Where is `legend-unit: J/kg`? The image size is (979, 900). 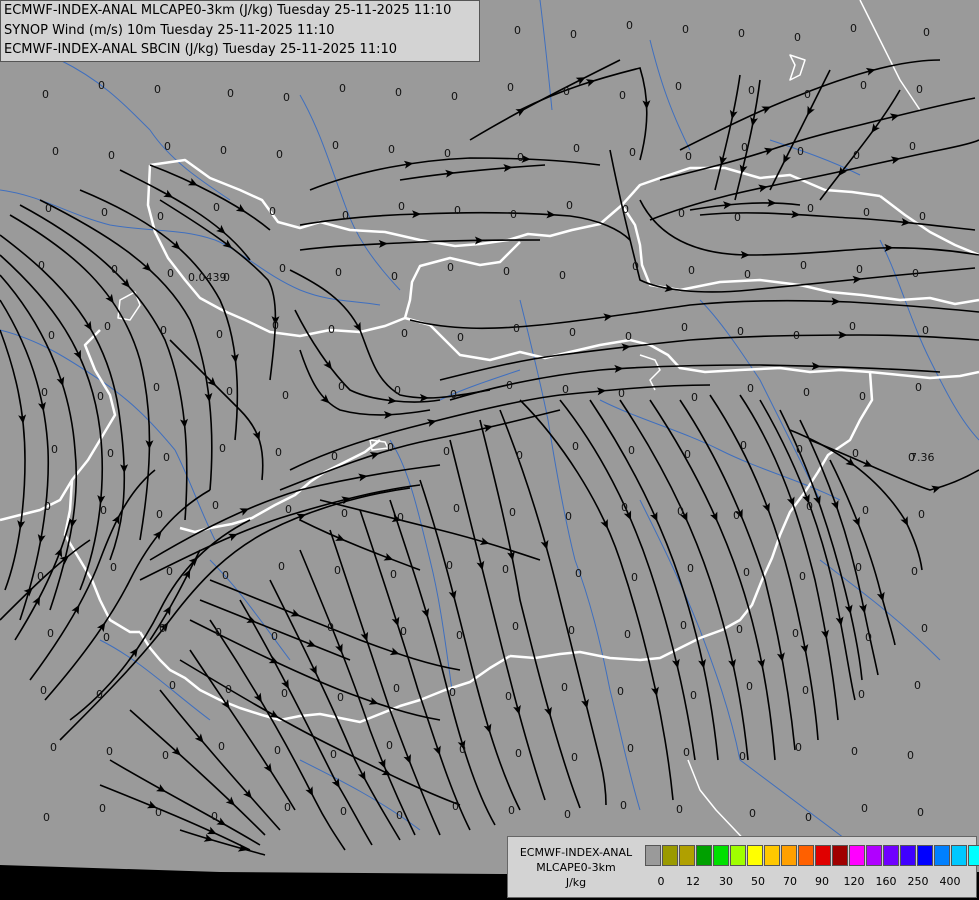 legend-unit: J/kg is located at coordinates (576, 882).